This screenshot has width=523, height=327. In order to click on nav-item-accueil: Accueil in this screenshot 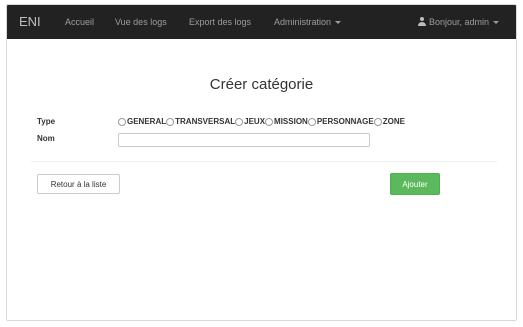, I will do `click(79, 22)`.